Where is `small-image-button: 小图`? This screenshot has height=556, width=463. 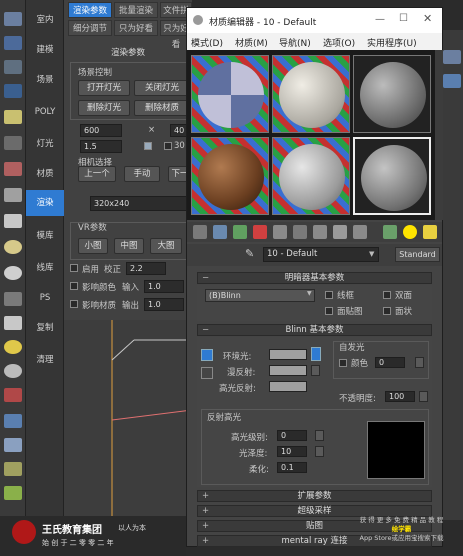 small-image-button: 小图 is located at coordinates (93, 246).